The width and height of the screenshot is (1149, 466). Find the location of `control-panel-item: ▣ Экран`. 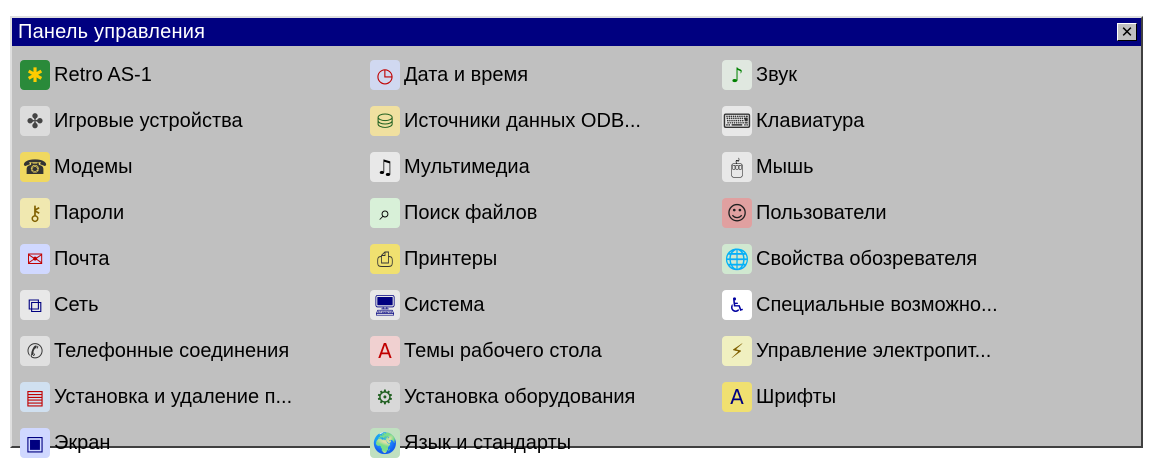

control-panel-item: ▣ Экран is located at coordinates (195, 443).